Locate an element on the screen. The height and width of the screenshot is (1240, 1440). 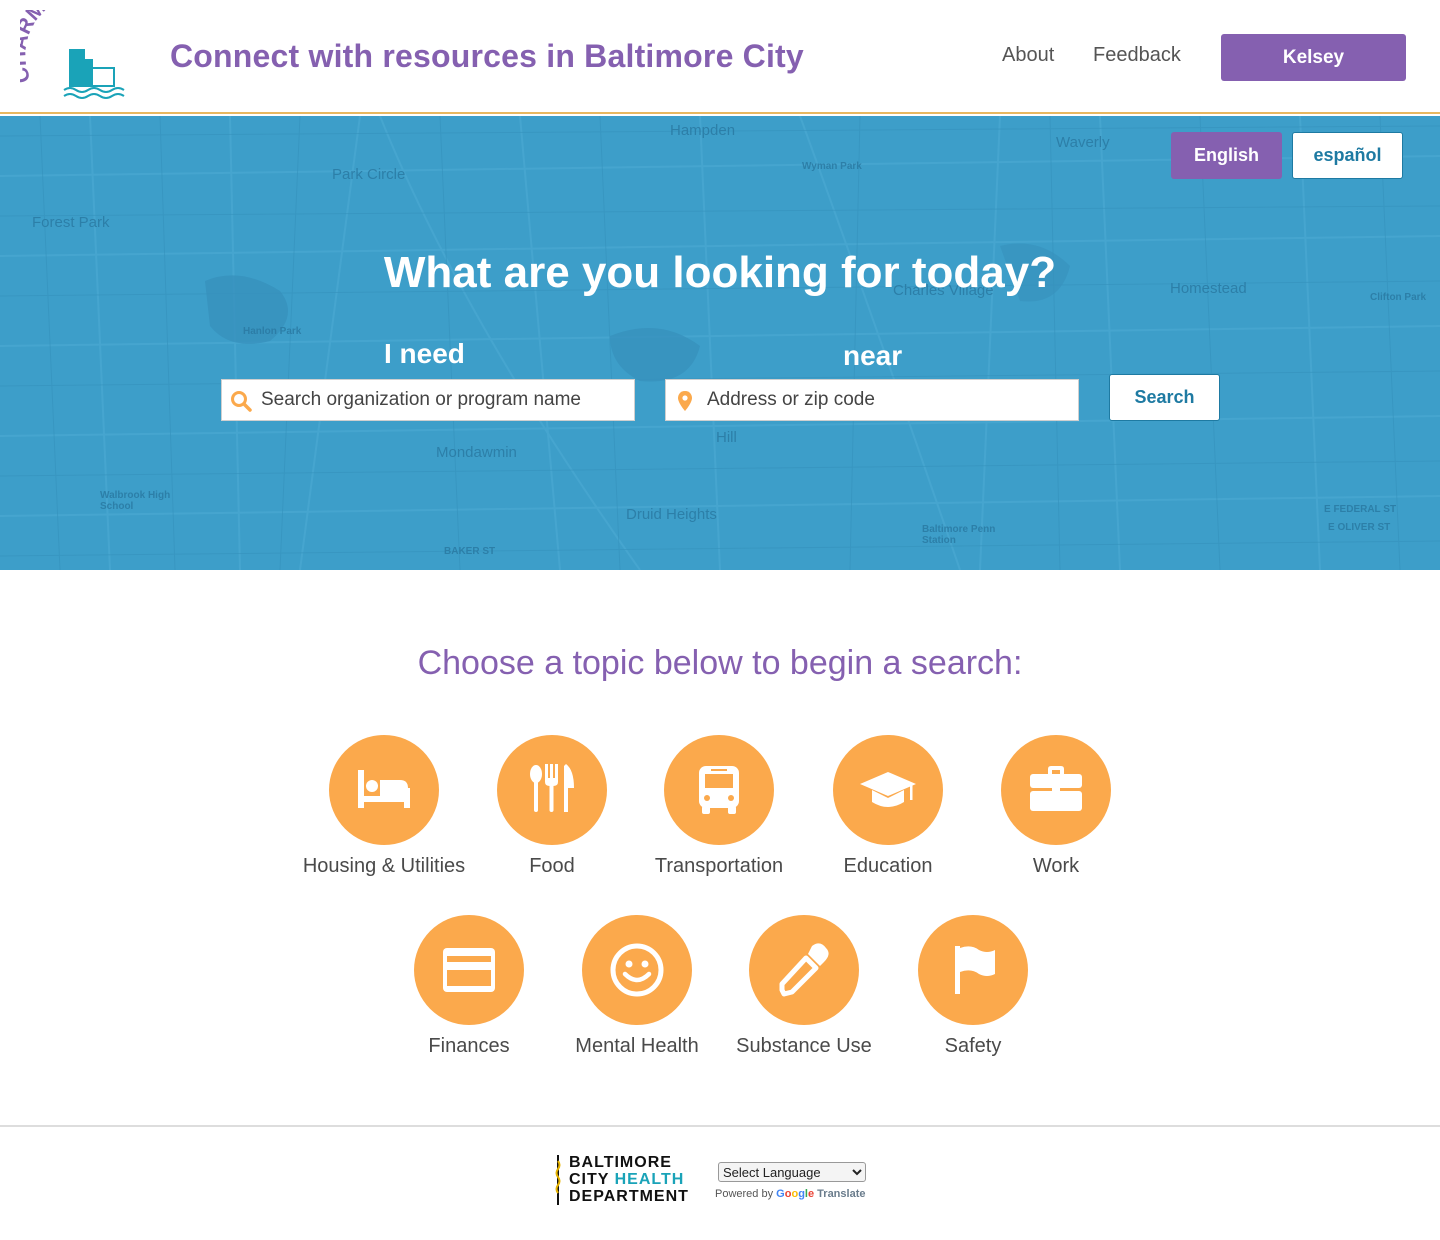
google-wordmark: Google is located at coordinates (795, 1194).